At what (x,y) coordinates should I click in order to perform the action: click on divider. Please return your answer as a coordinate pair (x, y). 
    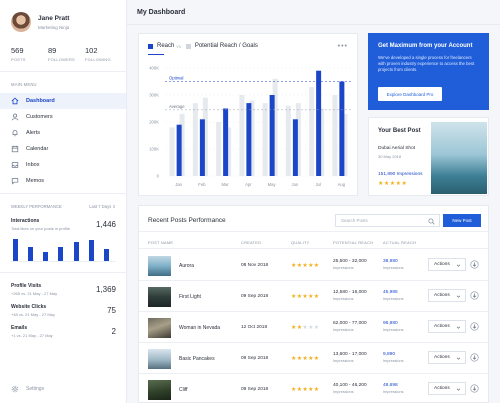
    Looking at the image, I should click on (63, 193).